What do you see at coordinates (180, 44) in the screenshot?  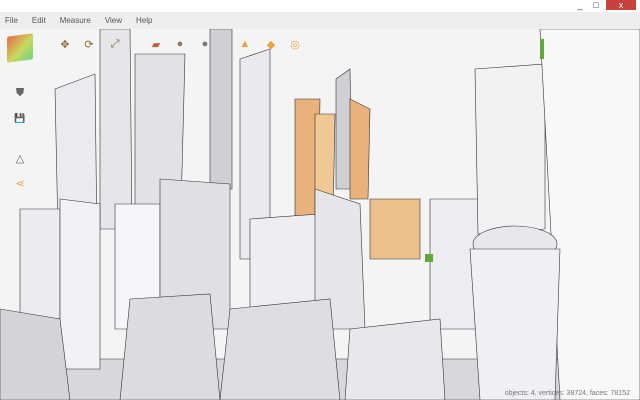 I see `wireframe-sphere-icon: ●` at bounding box center [180, 44].